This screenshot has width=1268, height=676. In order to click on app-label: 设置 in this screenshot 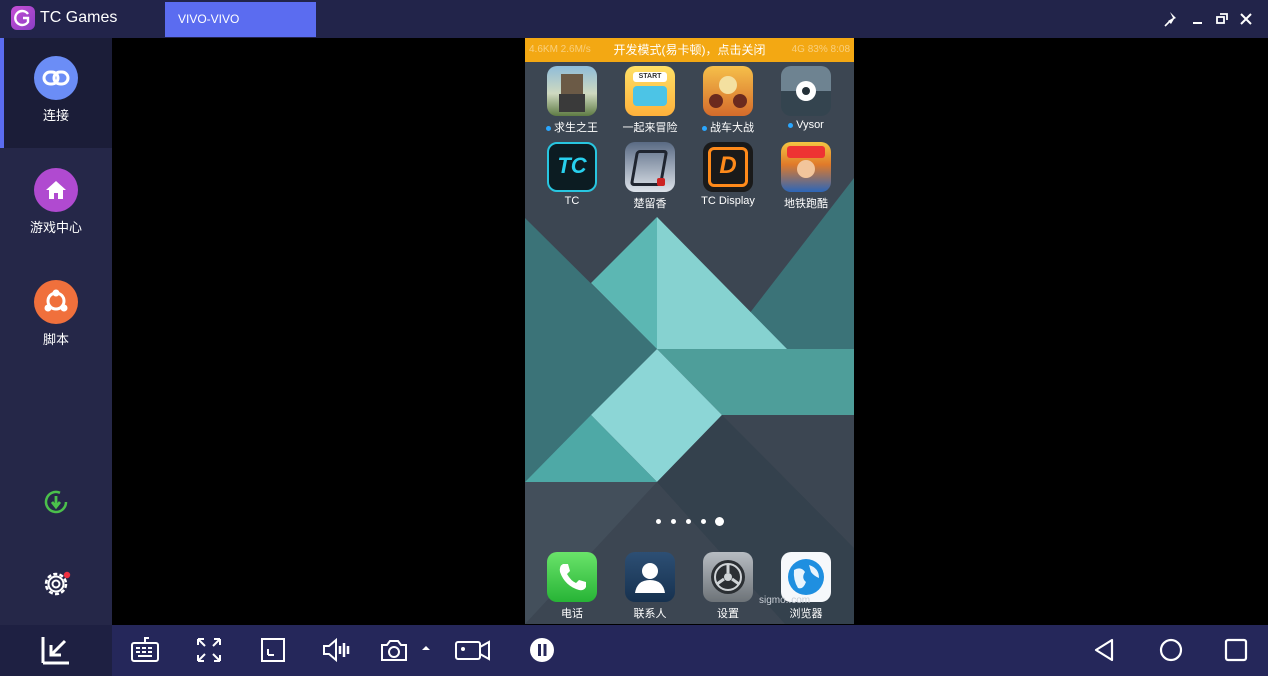, I will do `click(728, 614)`.